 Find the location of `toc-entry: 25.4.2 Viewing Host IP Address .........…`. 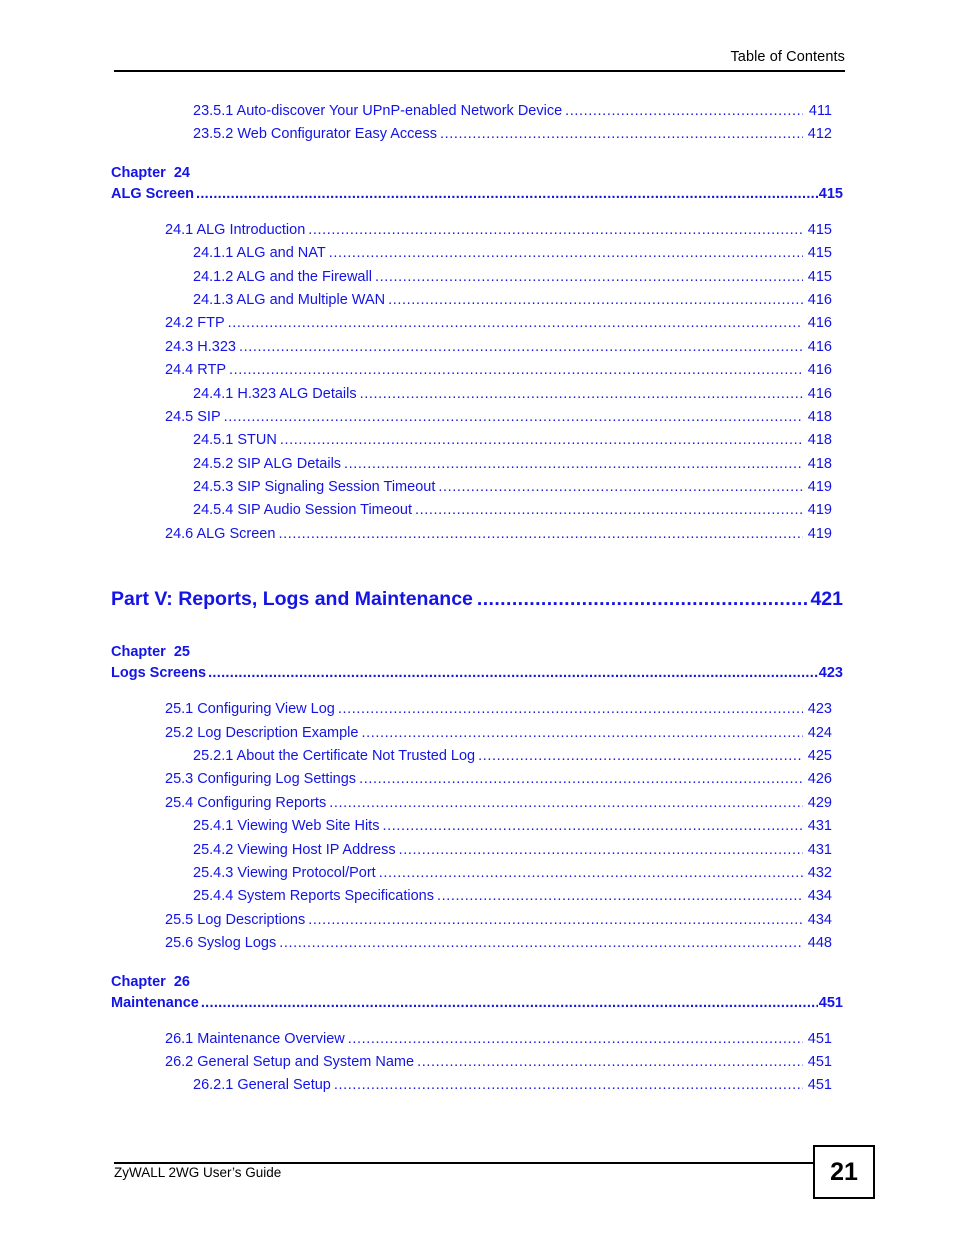

toc-entry: 25.4.2 Viewing Host IP Address .........… is located at coordinates (477, 850).